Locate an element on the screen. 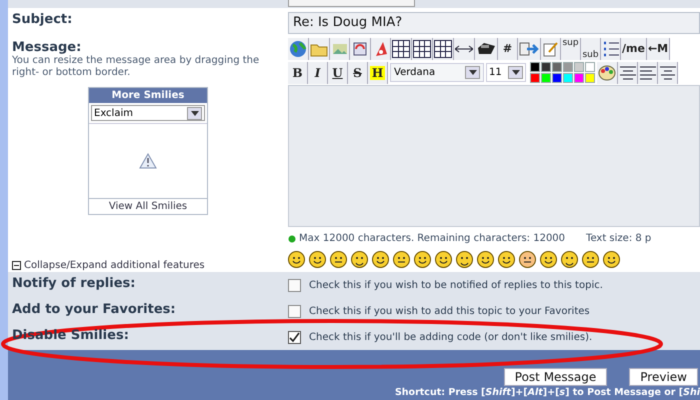 The image size is (700, 400). warning-icon is located at coordinates (148, 161).